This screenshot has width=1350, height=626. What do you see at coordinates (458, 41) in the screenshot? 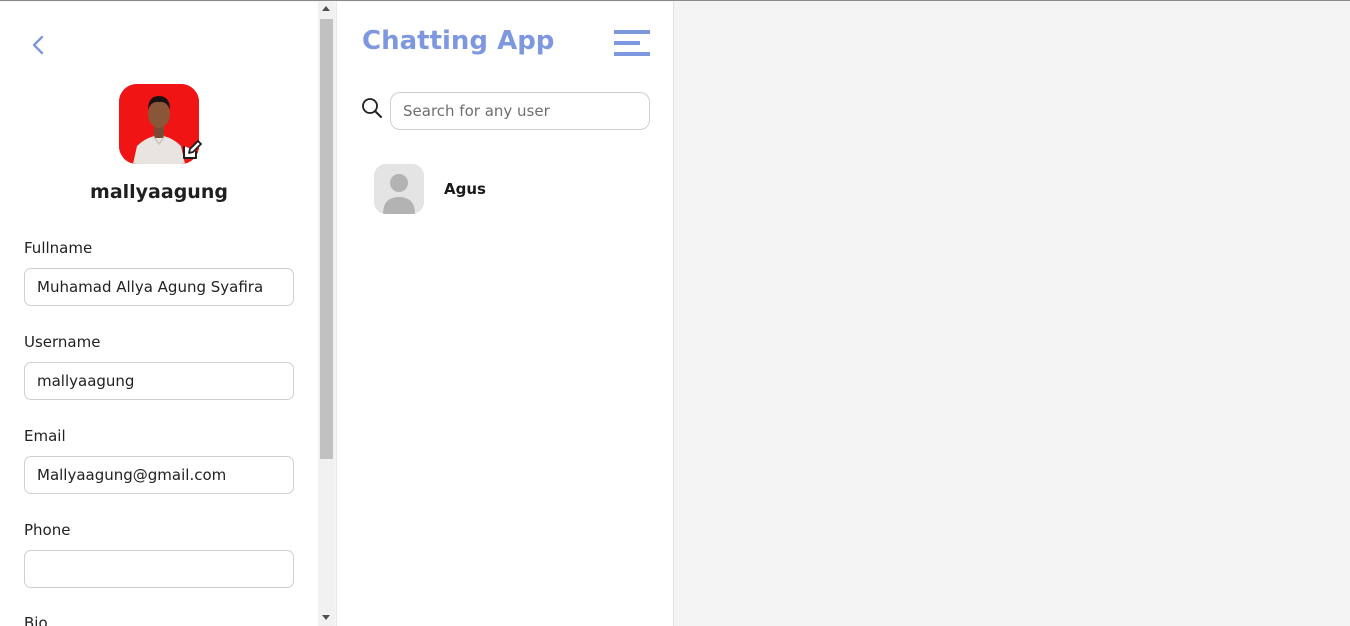
I see `app-title: Chatting App` at bounding box center [458, 41].